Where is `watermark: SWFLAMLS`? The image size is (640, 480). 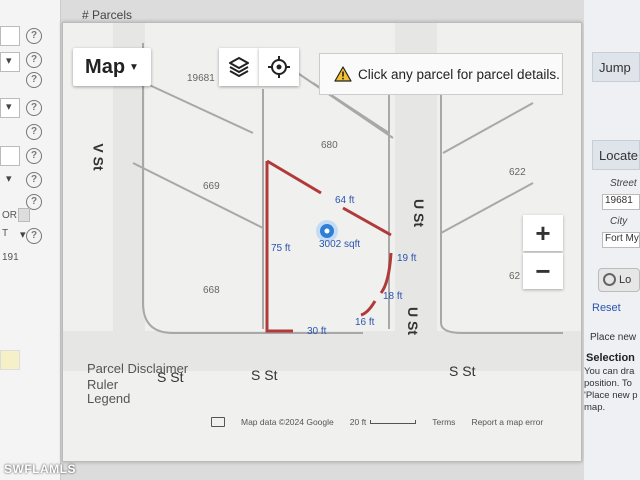
watermark: SWFLAMLS is located at coordinates (40, 469).